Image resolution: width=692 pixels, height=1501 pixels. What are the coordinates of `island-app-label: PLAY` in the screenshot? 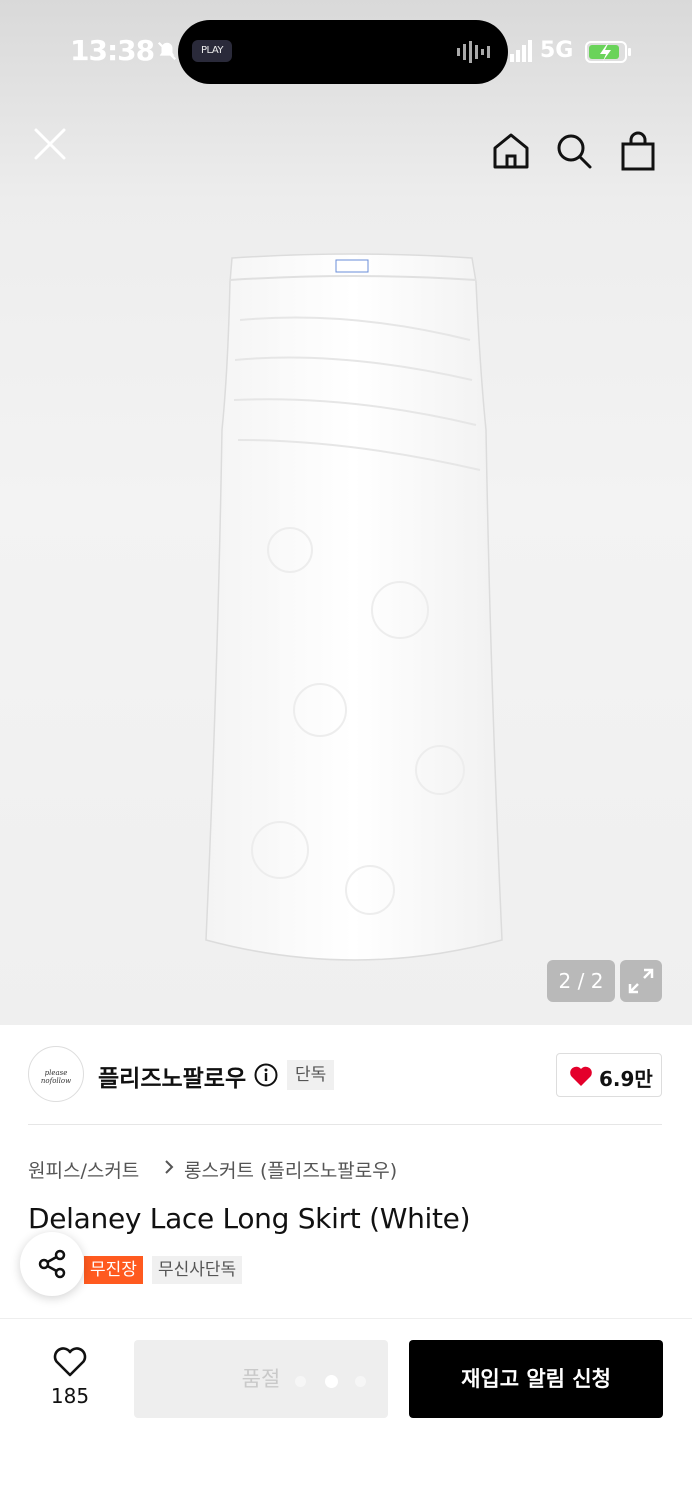 It's located at (212, 51).